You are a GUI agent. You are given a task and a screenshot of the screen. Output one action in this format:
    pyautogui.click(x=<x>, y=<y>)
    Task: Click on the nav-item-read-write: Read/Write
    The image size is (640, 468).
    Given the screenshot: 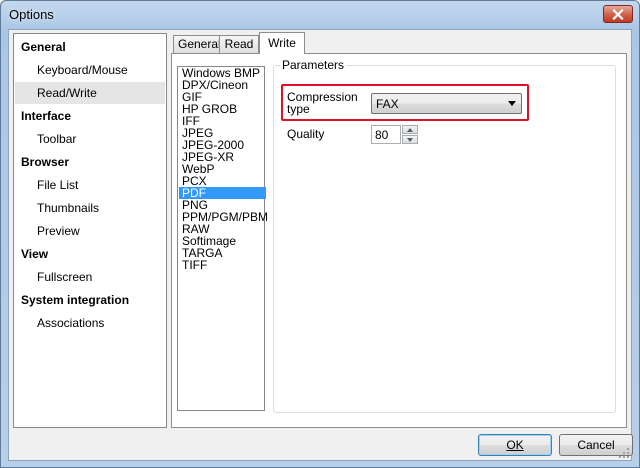 What is the action you would take?
    pyautogui.click(x=90, y=93)
    